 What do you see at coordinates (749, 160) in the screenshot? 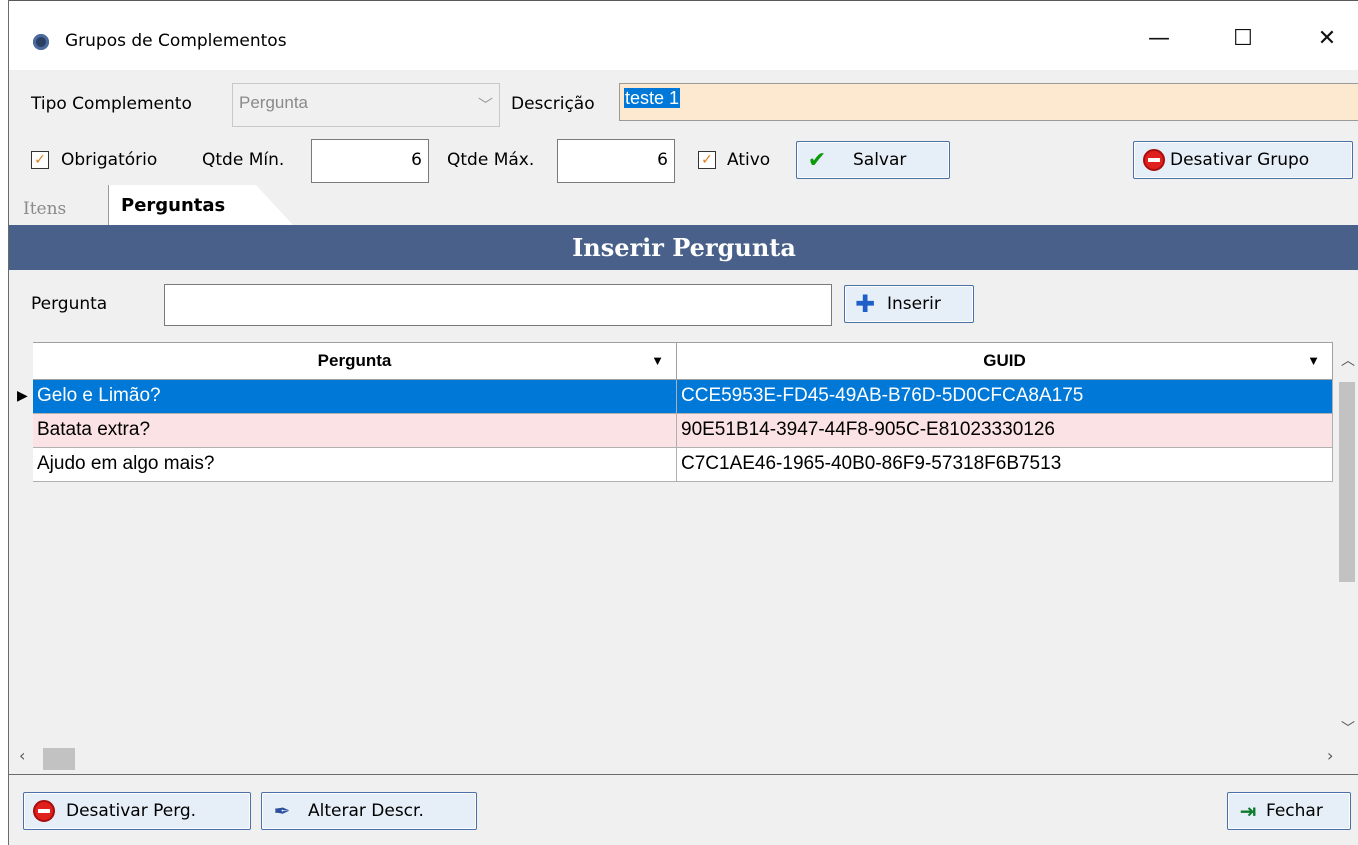
I see `ativo-label: Ativo` at bounding box center [749, 160].